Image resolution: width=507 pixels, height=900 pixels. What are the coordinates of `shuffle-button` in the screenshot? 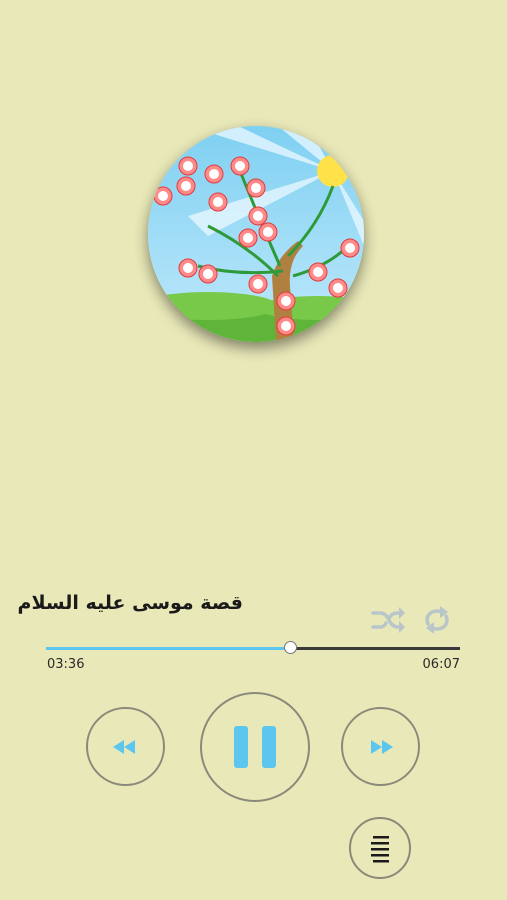 It's located at (388, 620).